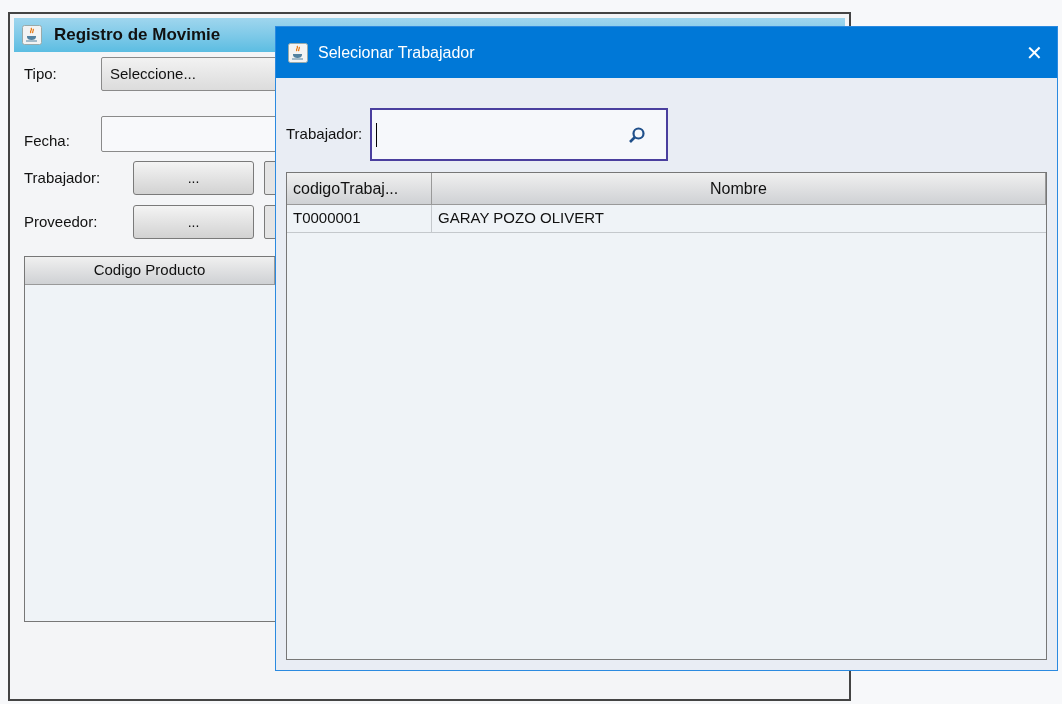 The width and height of the screenshot is (1062, 704). What do you see at coordinates (62, 177) in the screenshot?
I see `field-label: Trabajador:` at bounding box center [62, 177].